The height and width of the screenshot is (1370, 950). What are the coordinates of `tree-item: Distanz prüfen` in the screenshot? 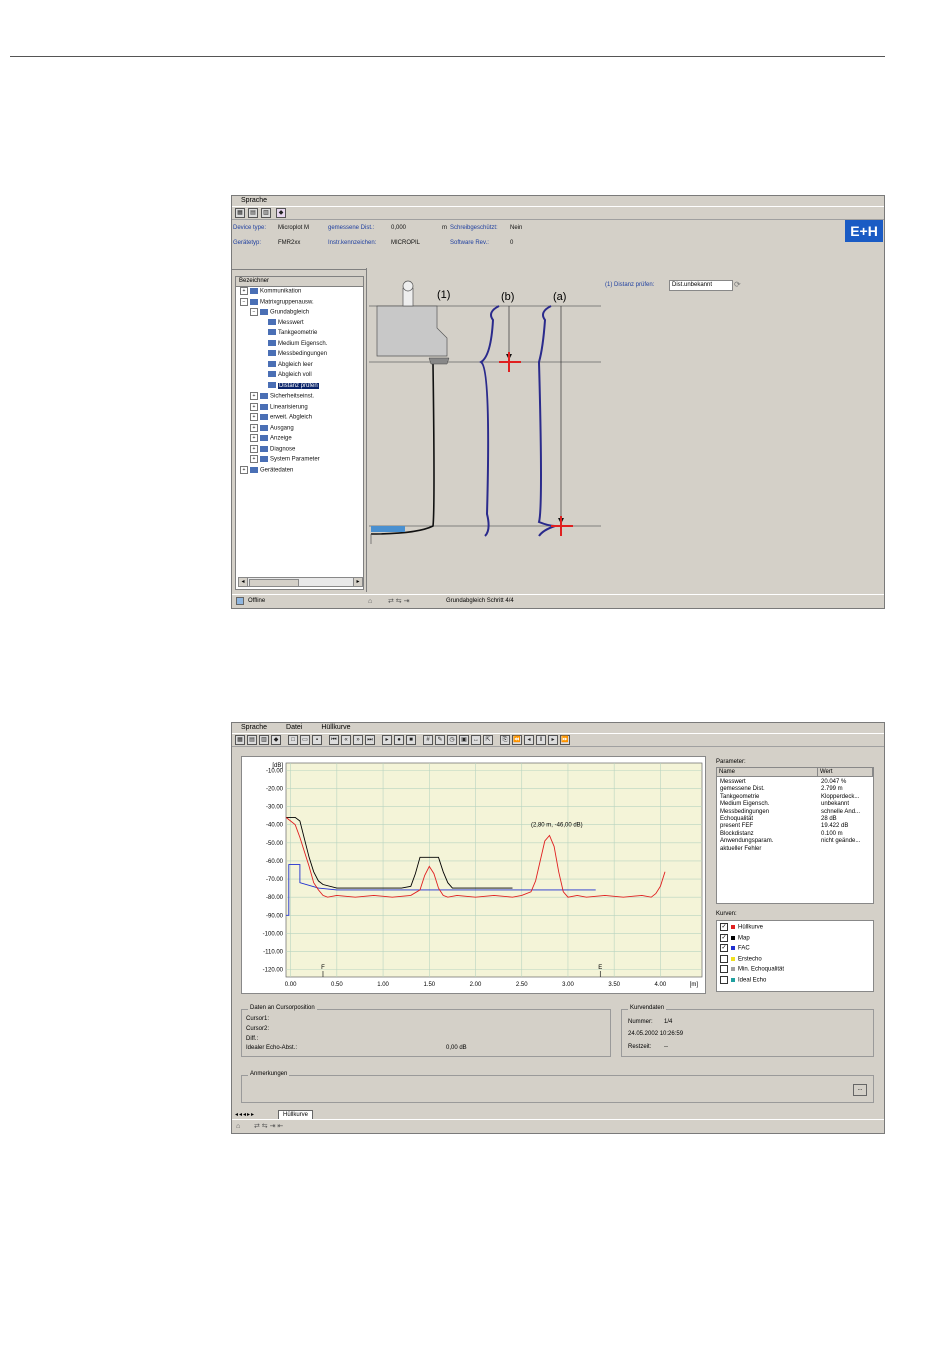 It's located at (289, 385).